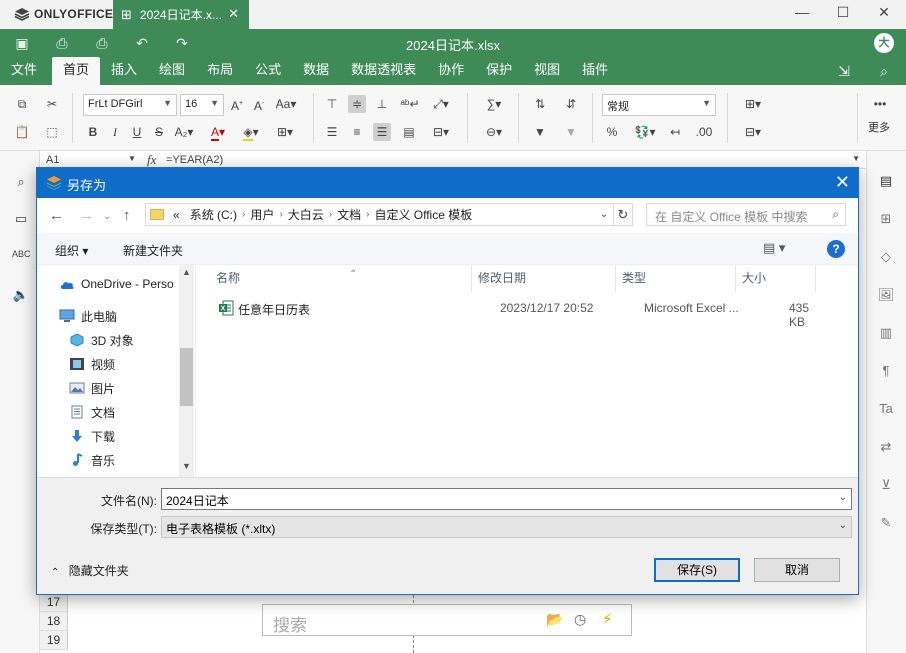  Describe the element at coordinates (540, 132) in the screenshot. I see `filter-icon: ▼` at that location.